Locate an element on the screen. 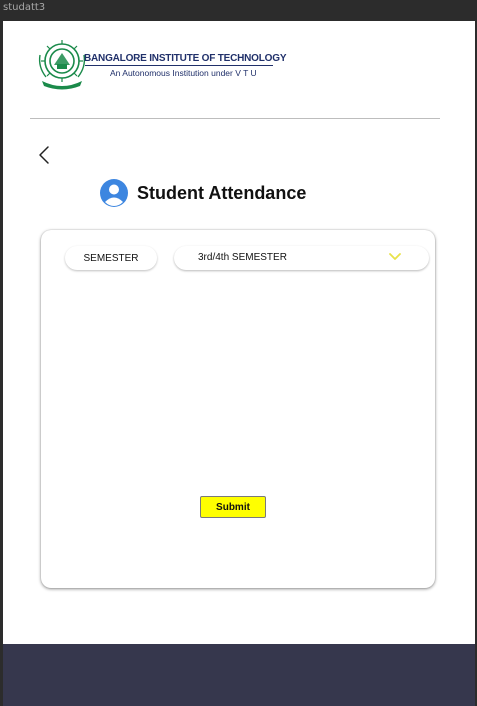 This screenshot has width=477, height=706. institution-name: BANGALORE INSTITUTE OF TECHNOLOGY is located at coordinates (185, 58).